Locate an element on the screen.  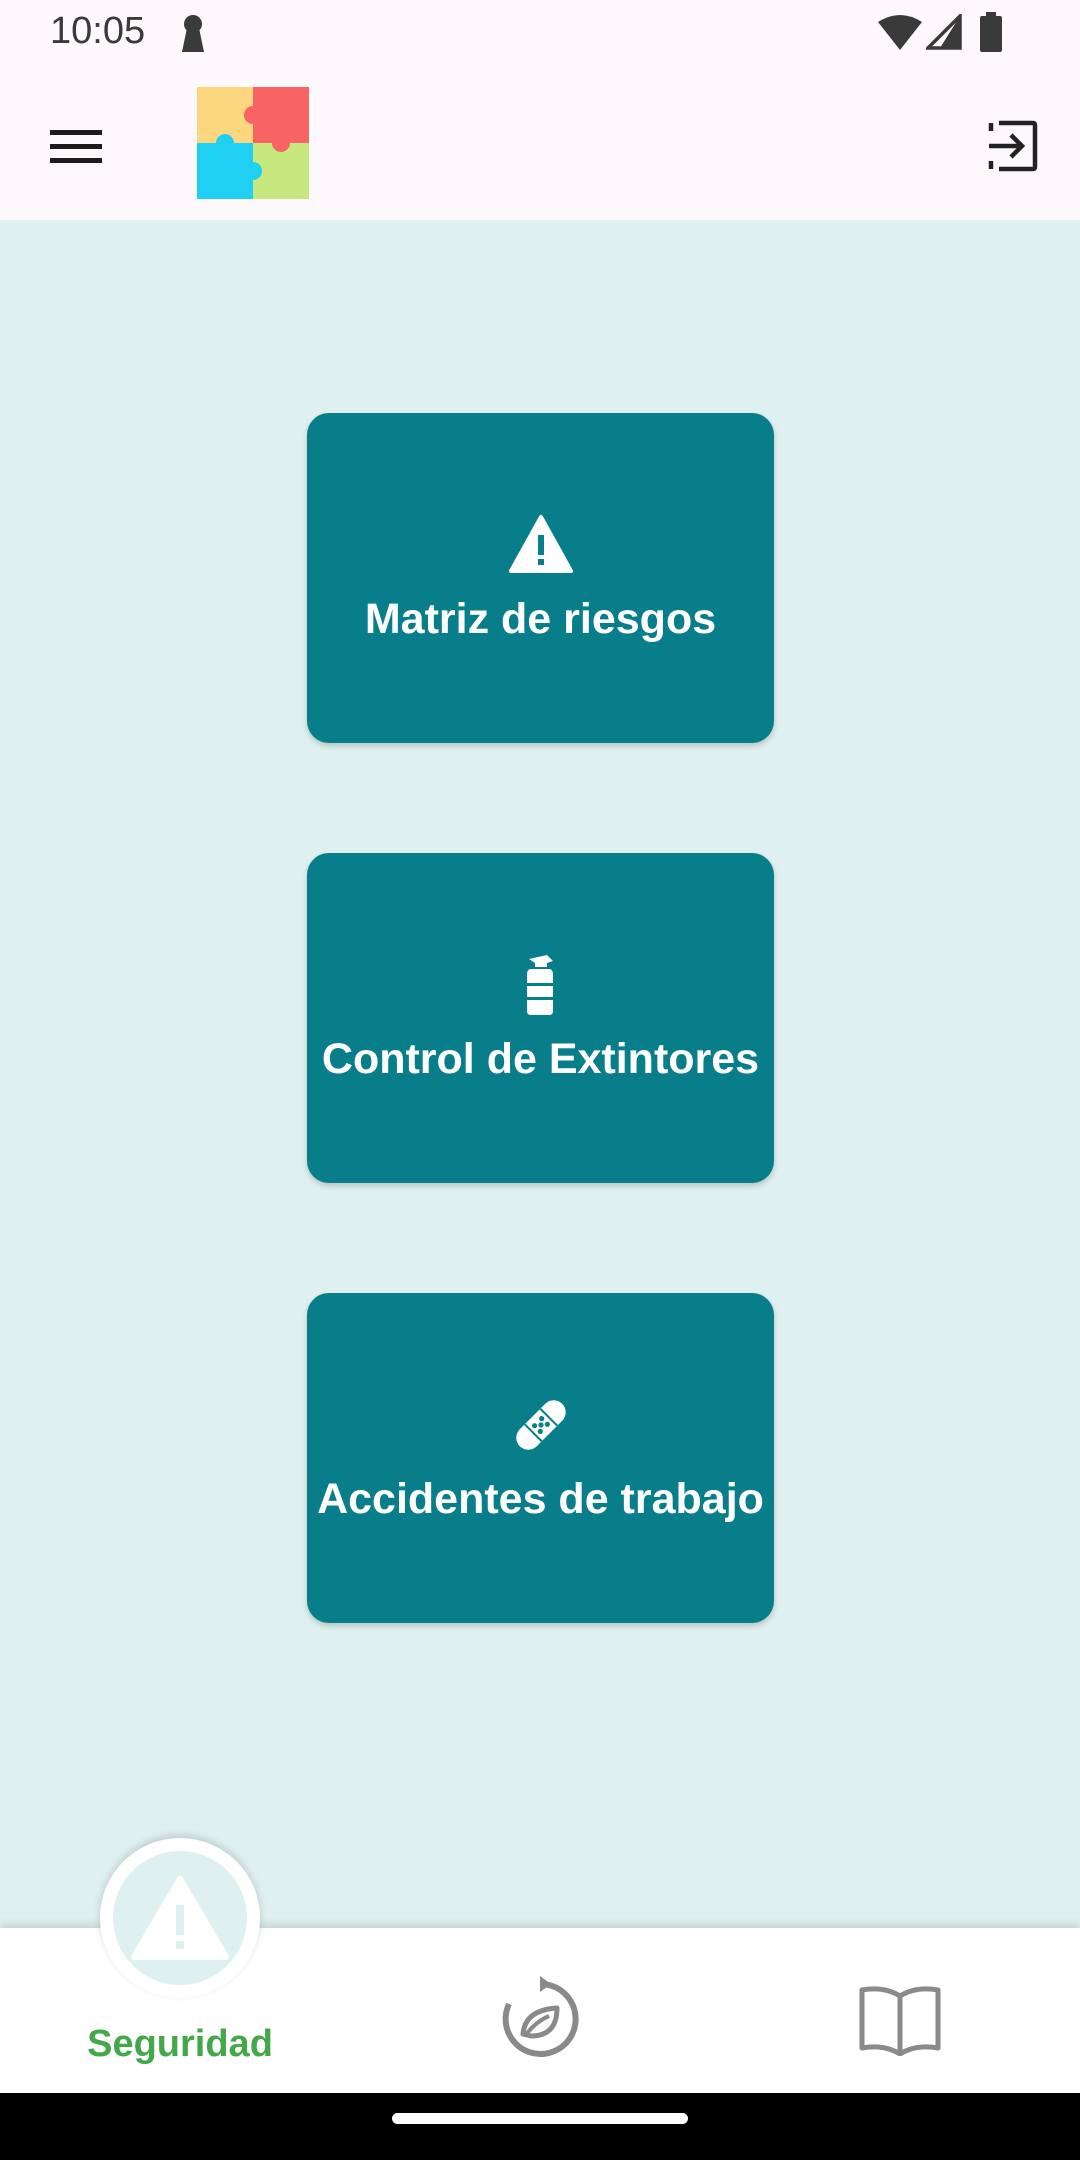
book-icon is located at coordinates (900, 2021).